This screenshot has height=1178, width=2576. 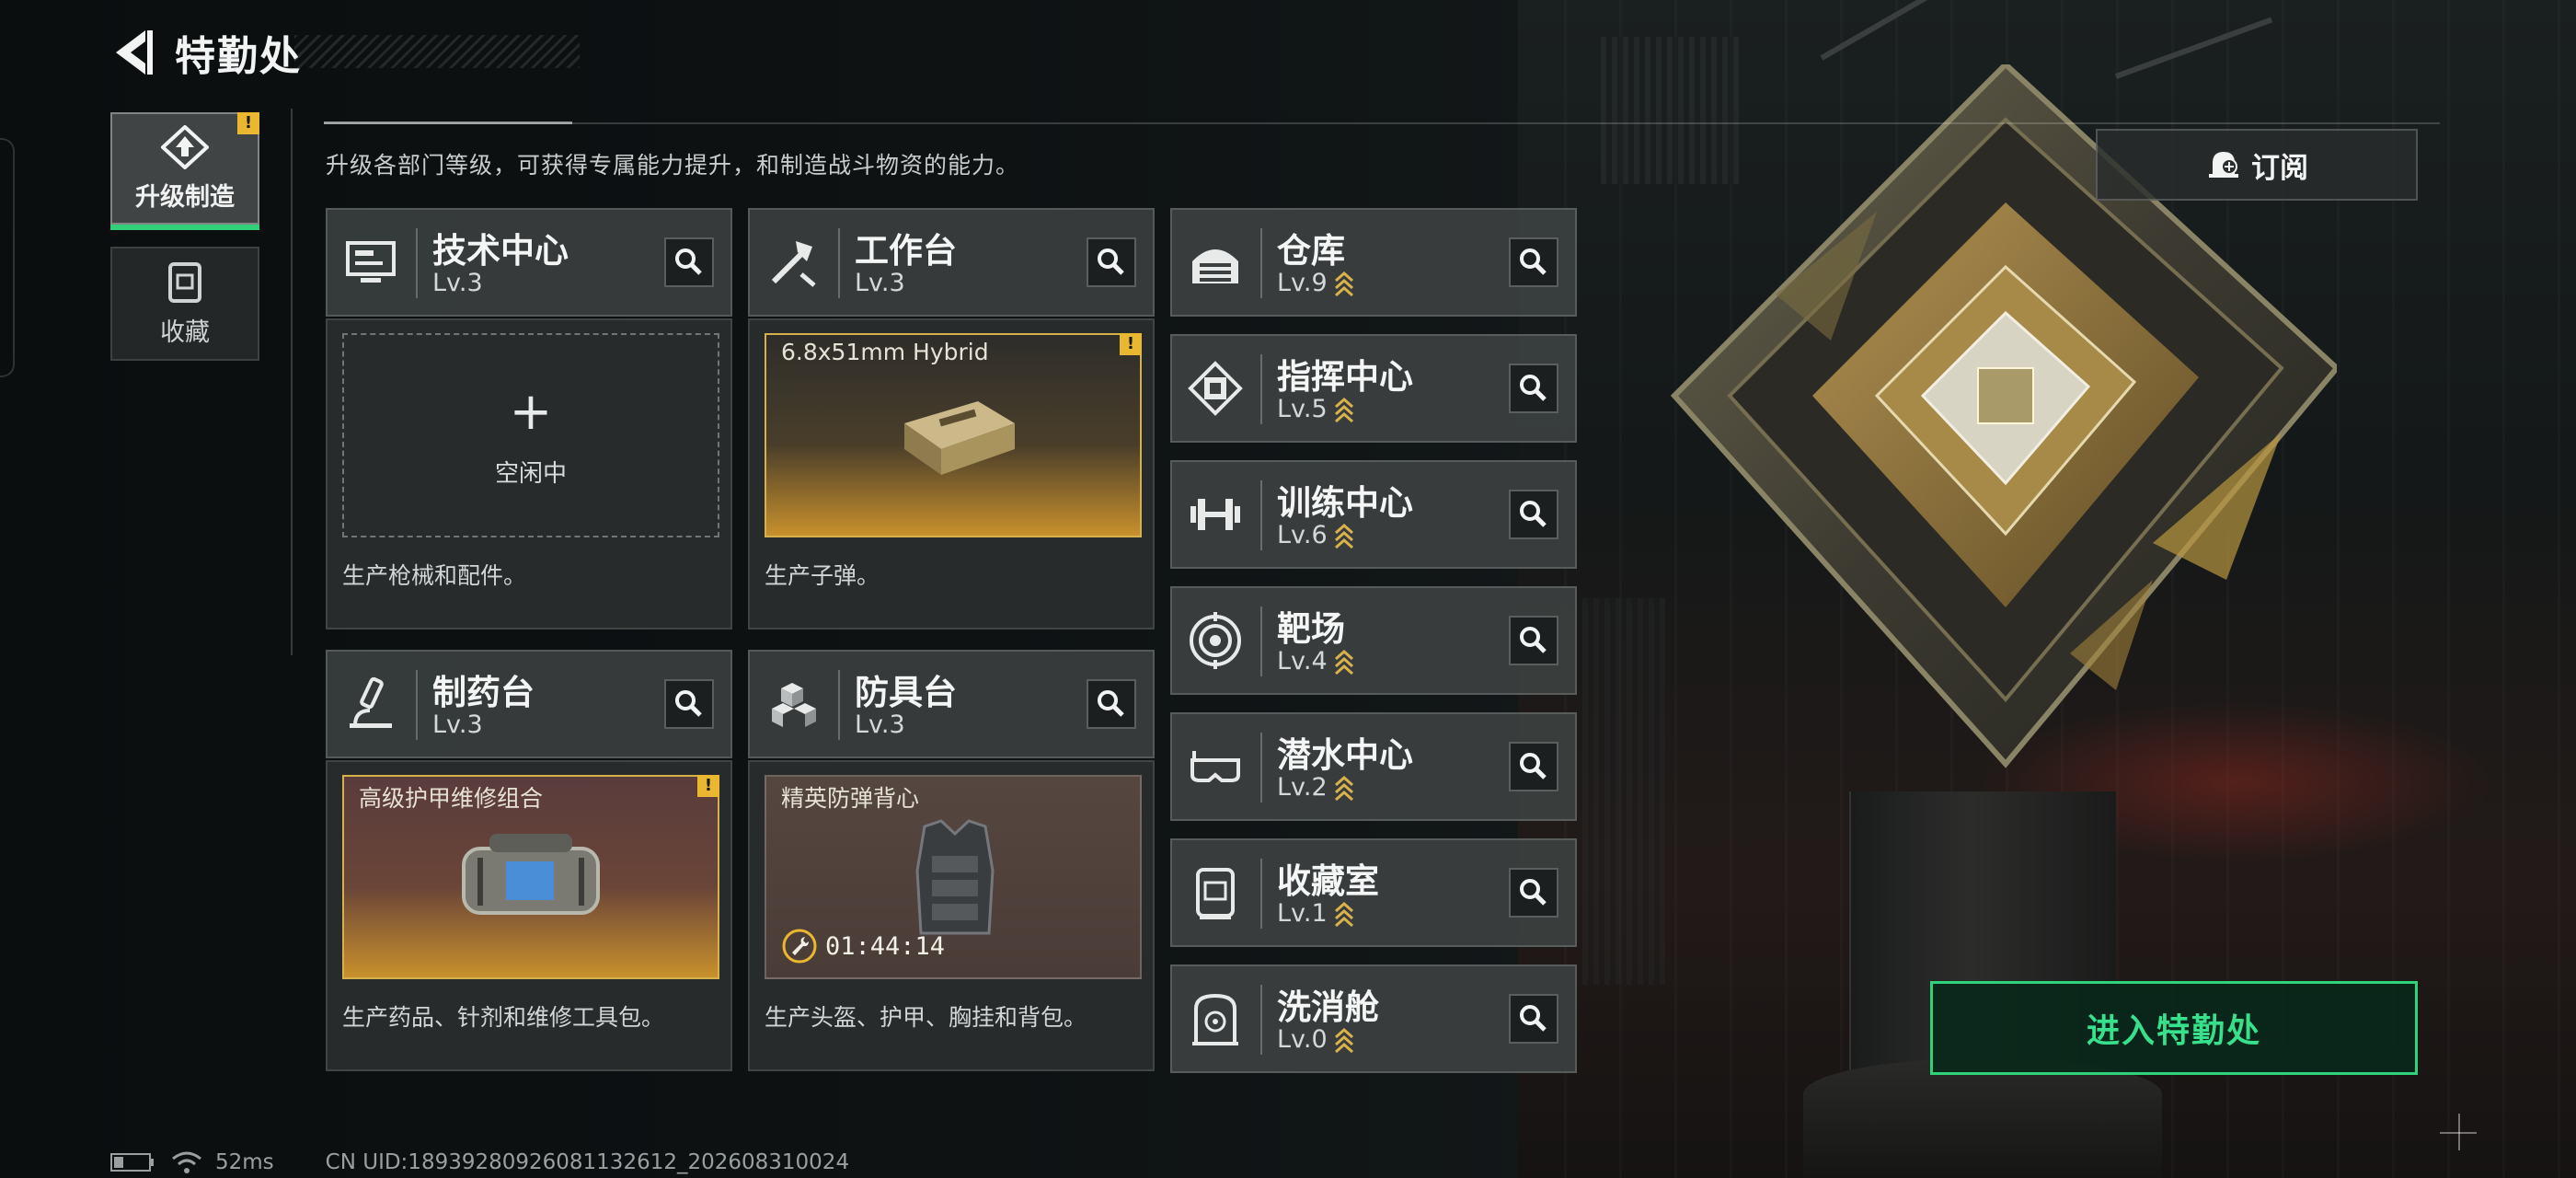 What do you see at coordinates (822, 575) in the screenshot?
I see `dept-description: 生产子弹。` at bounding box center [822, 575].